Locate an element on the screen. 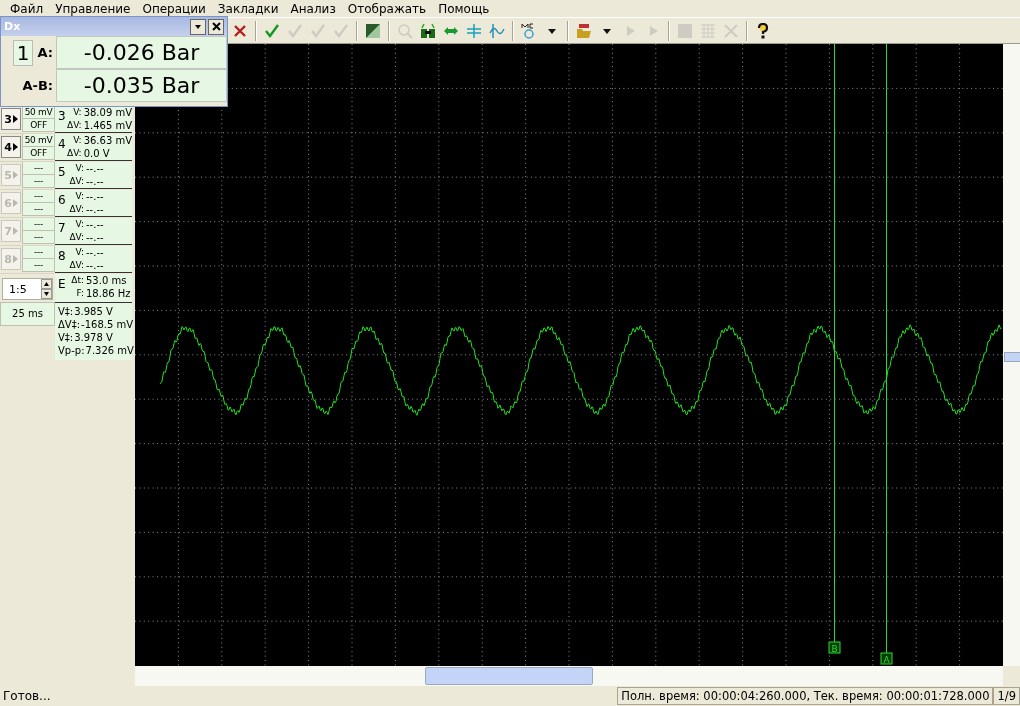 This screenshot has width=1020, height=706. menu-item: Операции is located at coordinates (174, 8).